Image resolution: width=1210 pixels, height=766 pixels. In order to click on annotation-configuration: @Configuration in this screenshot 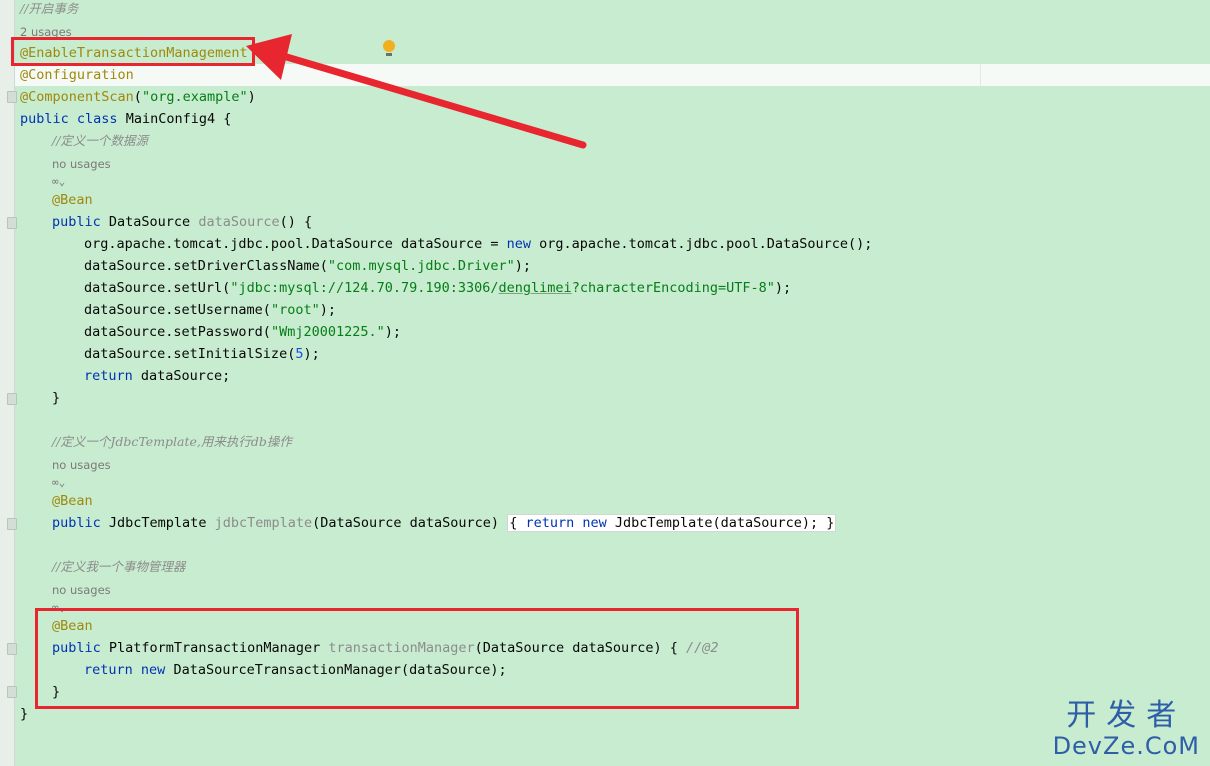, I will do `click(77, 75)`.